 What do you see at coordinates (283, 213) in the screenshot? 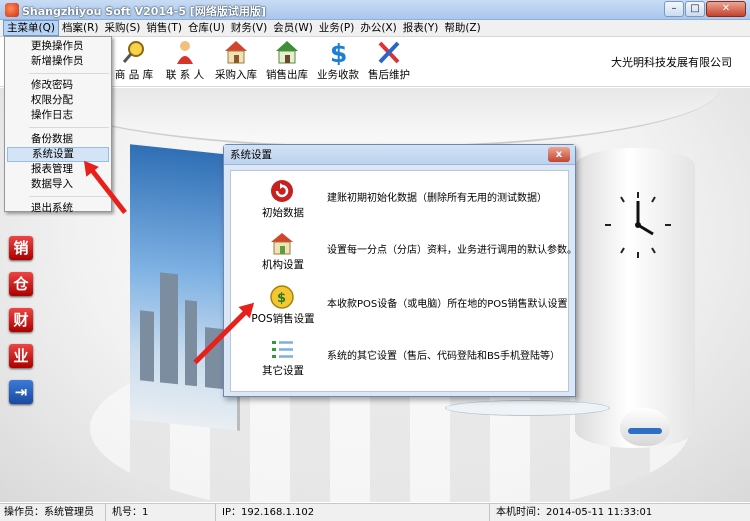
I see `option-name: 初始数据` at bounding box center [283, 213].